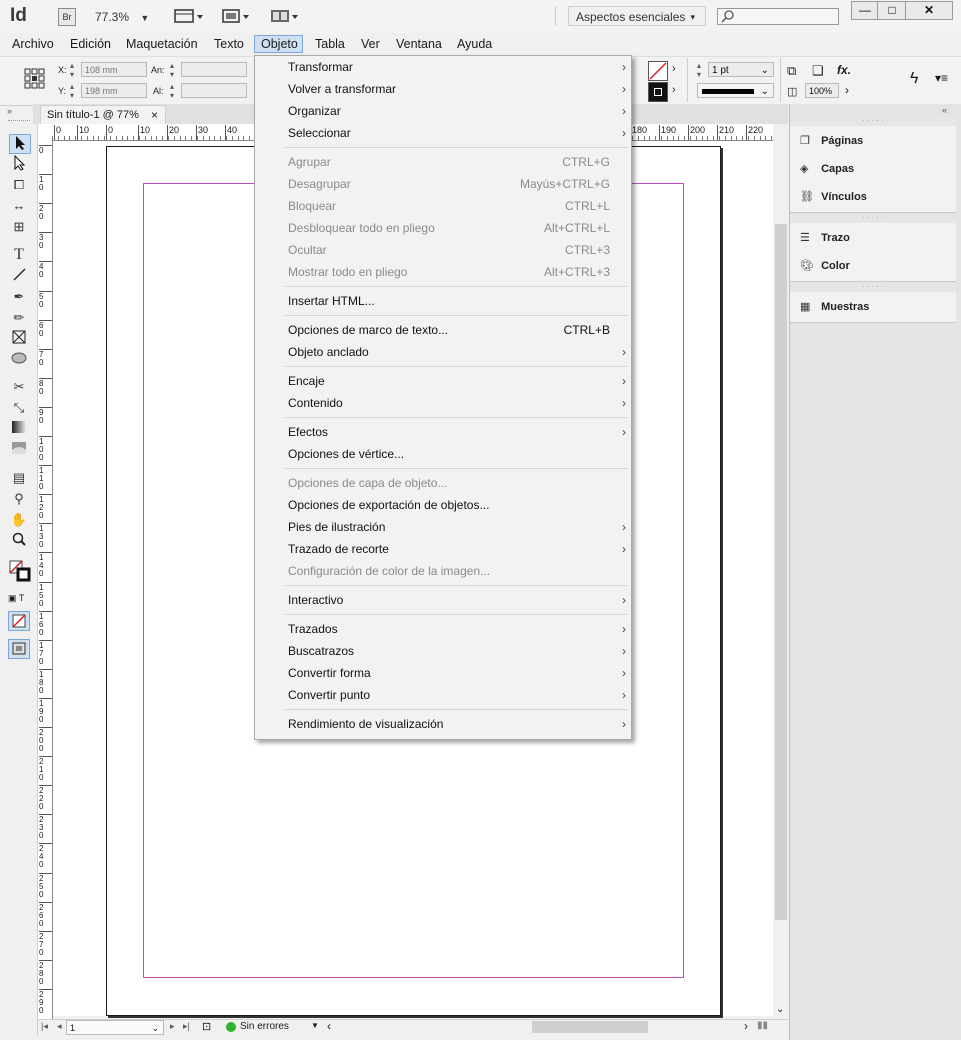 The height and width of the screenshot is (1040, 961). What do you see at coordinates (19, 621) in the screenshot?
I see `apply-none-button` at bounding box center [19, 621].